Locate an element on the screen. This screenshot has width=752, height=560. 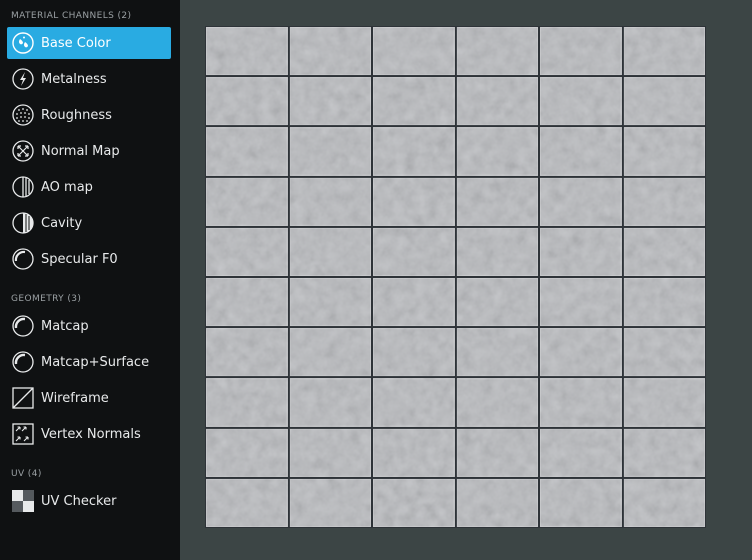
sidebar-item-label: Specular F0 is located at coordinates (79, 259).